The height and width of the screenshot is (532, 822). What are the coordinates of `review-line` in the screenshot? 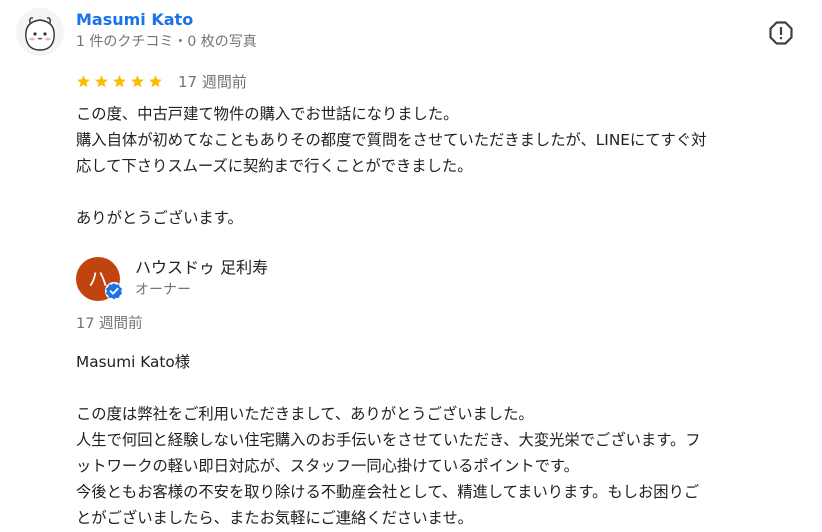 It's located at (444, 192).